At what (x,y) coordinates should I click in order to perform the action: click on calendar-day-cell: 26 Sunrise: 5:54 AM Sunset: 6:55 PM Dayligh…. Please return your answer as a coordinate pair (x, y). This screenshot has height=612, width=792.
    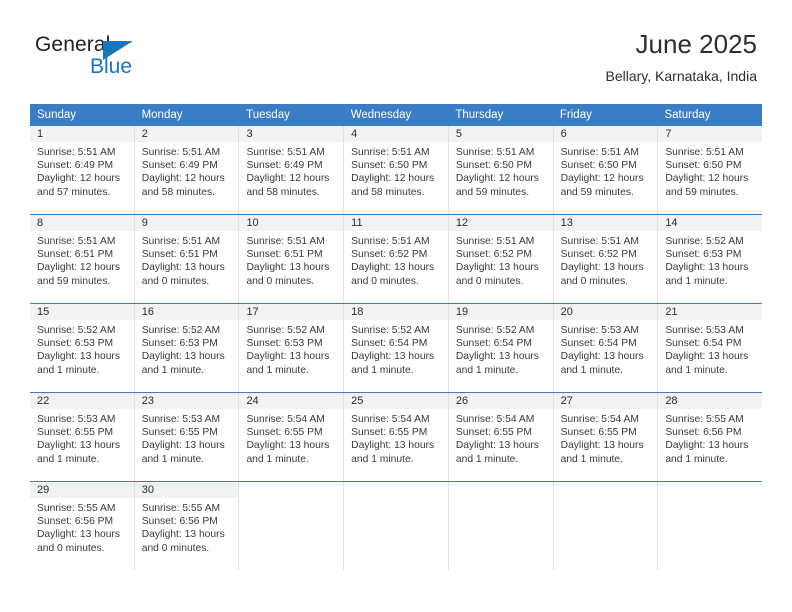
    Looking at the image, I should click on (501, 437).